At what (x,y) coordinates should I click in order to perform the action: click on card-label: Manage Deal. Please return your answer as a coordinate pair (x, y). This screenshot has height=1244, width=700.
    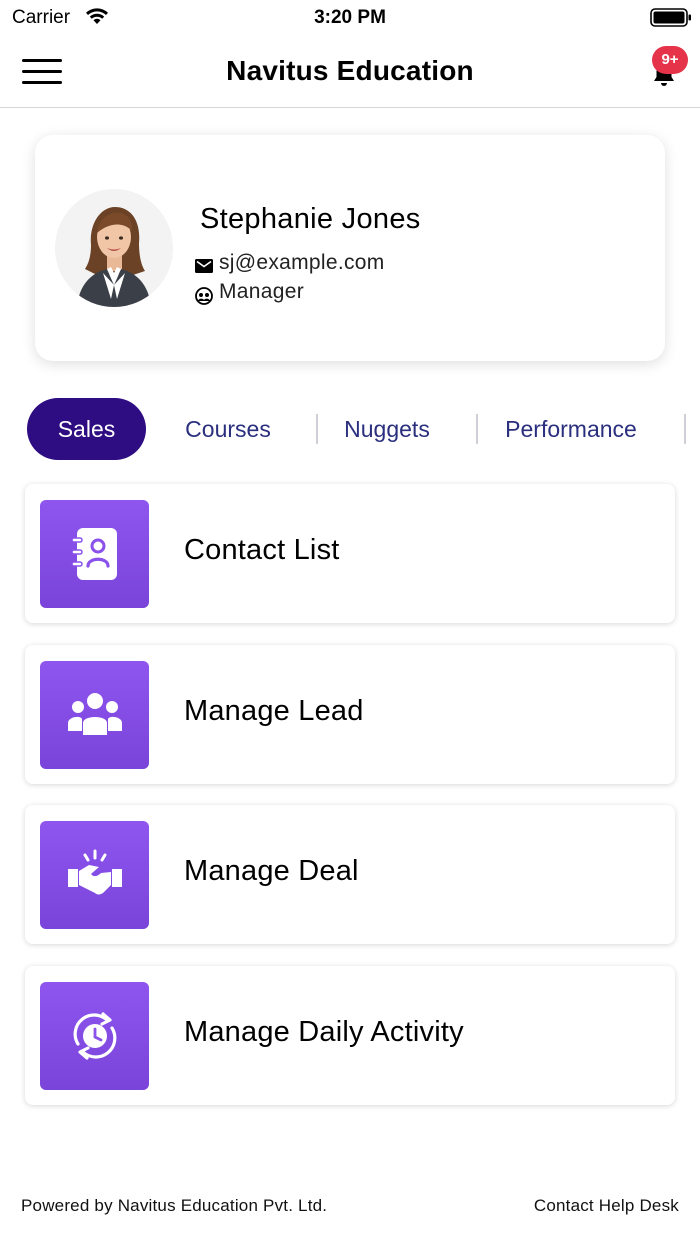
    Looking at the image, I should click on (271, 871).